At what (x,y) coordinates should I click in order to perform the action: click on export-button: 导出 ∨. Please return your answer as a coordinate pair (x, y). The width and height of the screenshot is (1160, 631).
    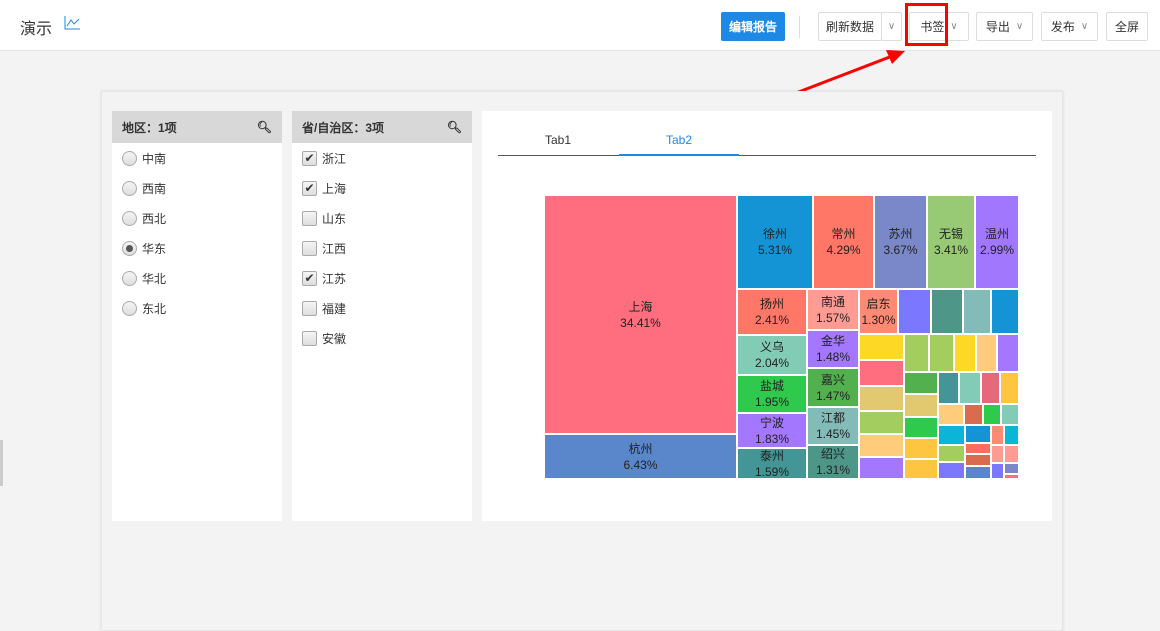
    Looking at the image, I should click on (1004, 26).